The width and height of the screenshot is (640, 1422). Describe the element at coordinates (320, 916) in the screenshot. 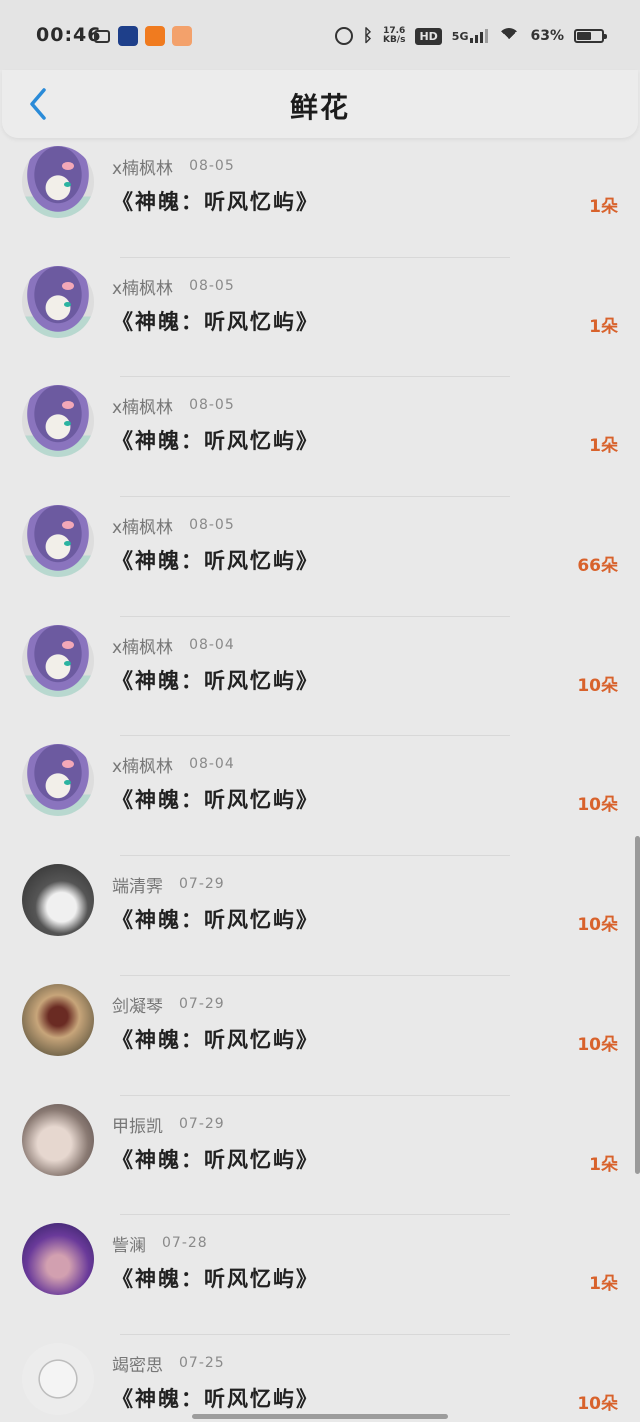

I see `list-item: 端清霁 07-29 《神魄：听风忆屿》 10朵` at that location.